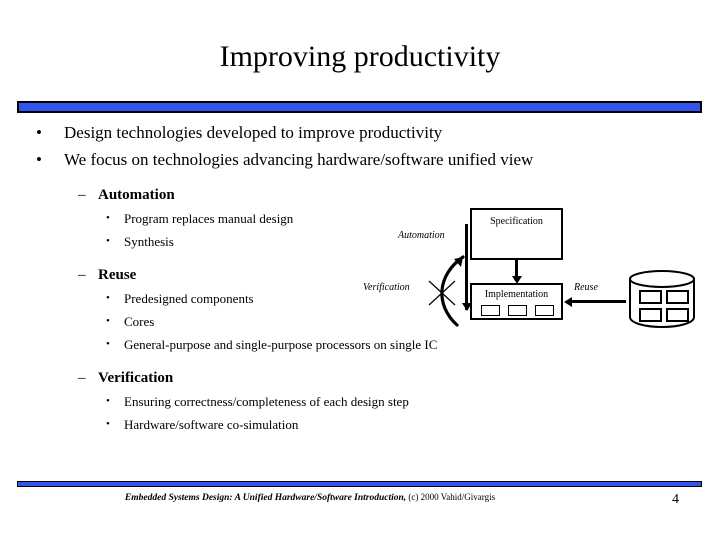  Describe the element at coordinates (136, 378) in the screenshot. I see `bullet-level2-text: Verification` at that location.